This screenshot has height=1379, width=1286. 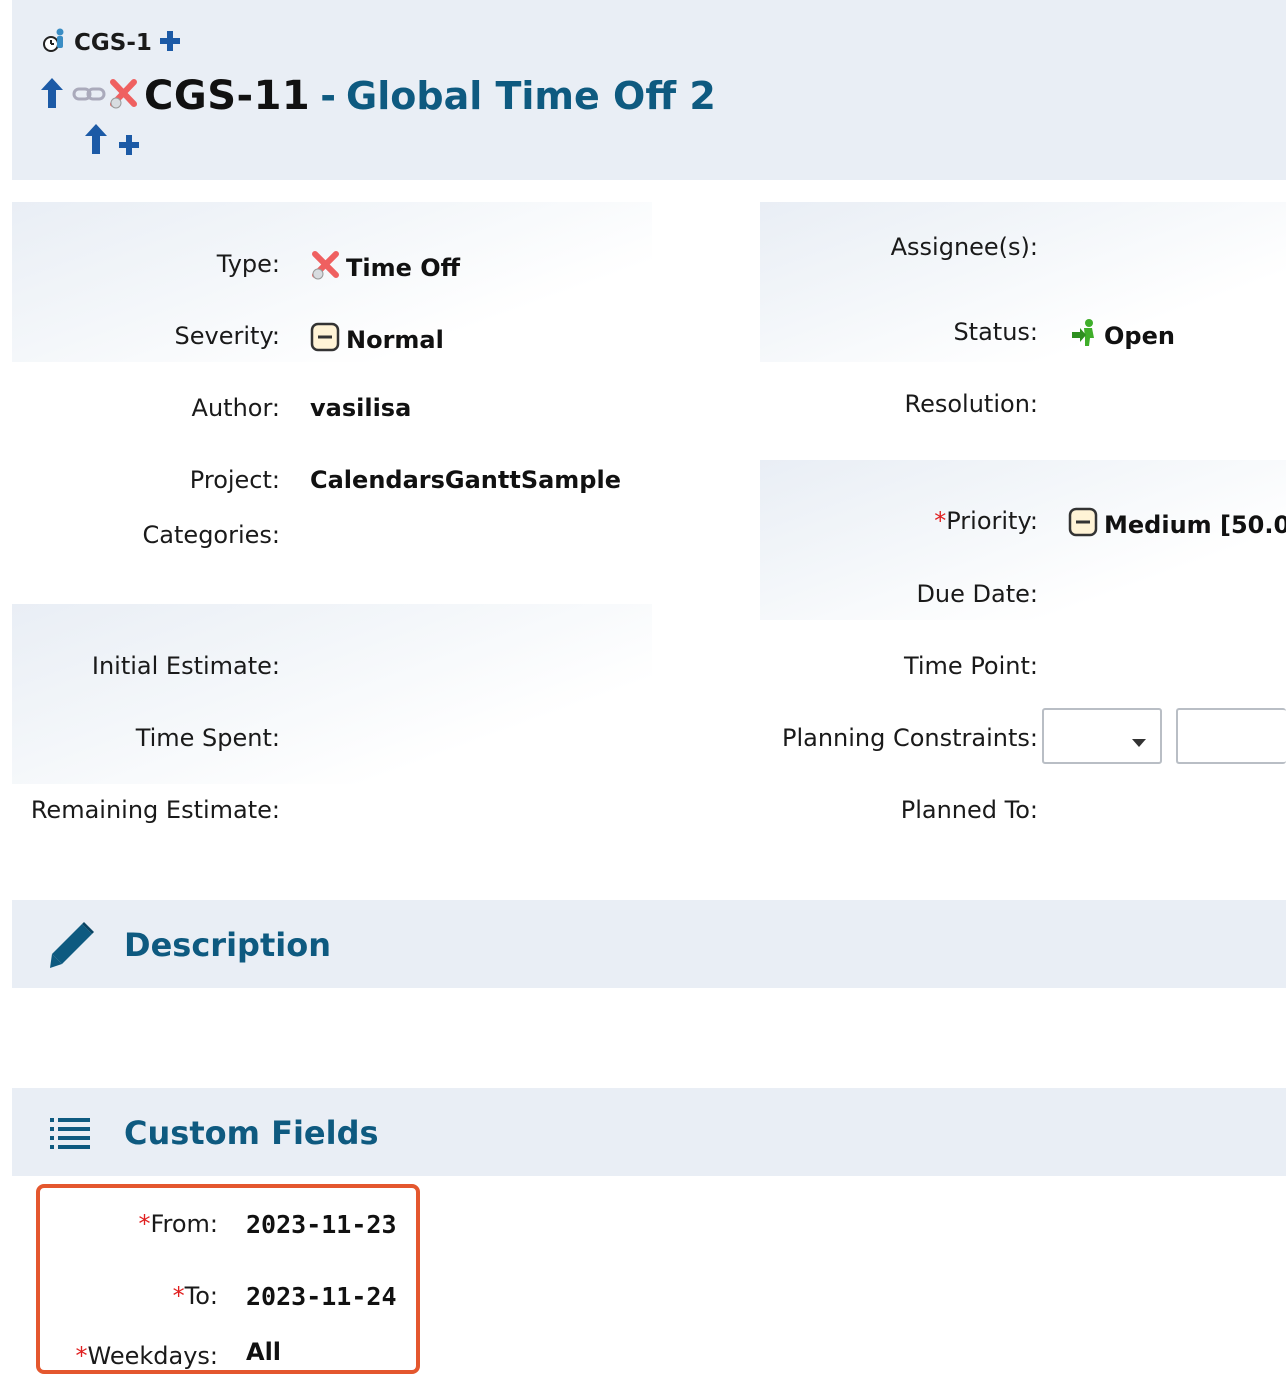 I want to click on resolution-label: Resolution:, so click(x=971, y=404).